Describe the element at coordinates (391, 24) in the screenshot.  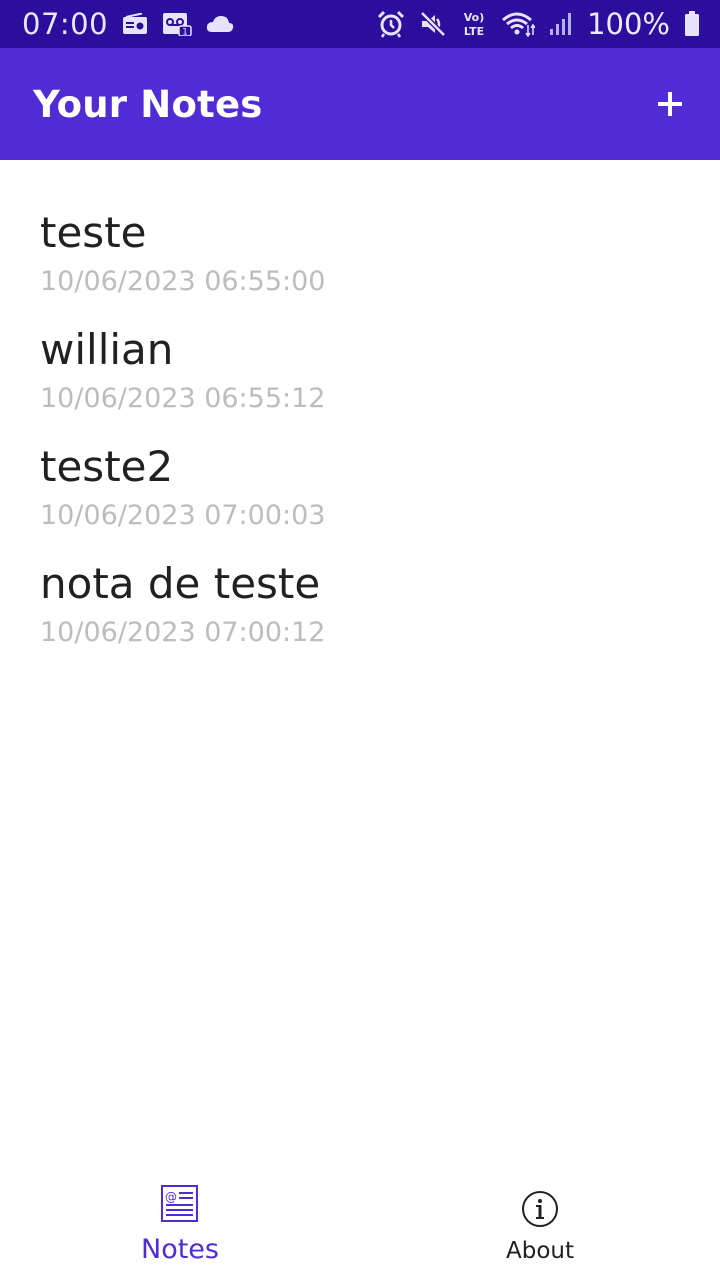
I see `alarm-icon` at that location.